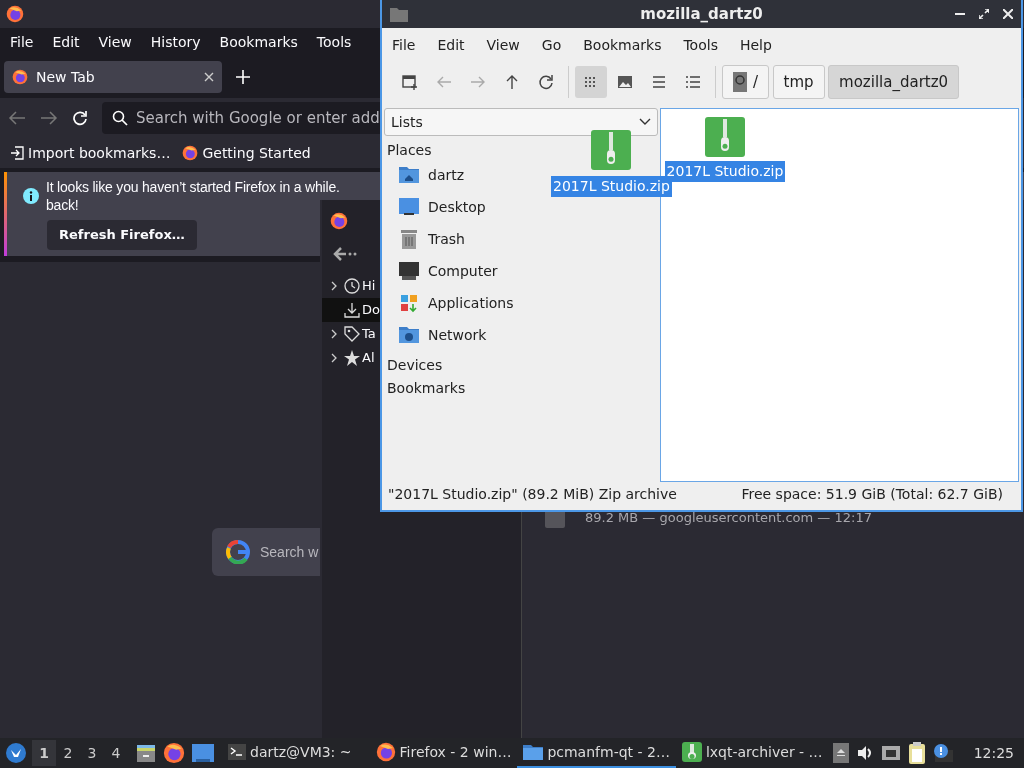 The width and height of the screenshot is (1024, 768). What do you see at coordinates (701, 14) in the screenshot?
I see `window-title: mozilla_dartz0` at bounding box center [701, 14].